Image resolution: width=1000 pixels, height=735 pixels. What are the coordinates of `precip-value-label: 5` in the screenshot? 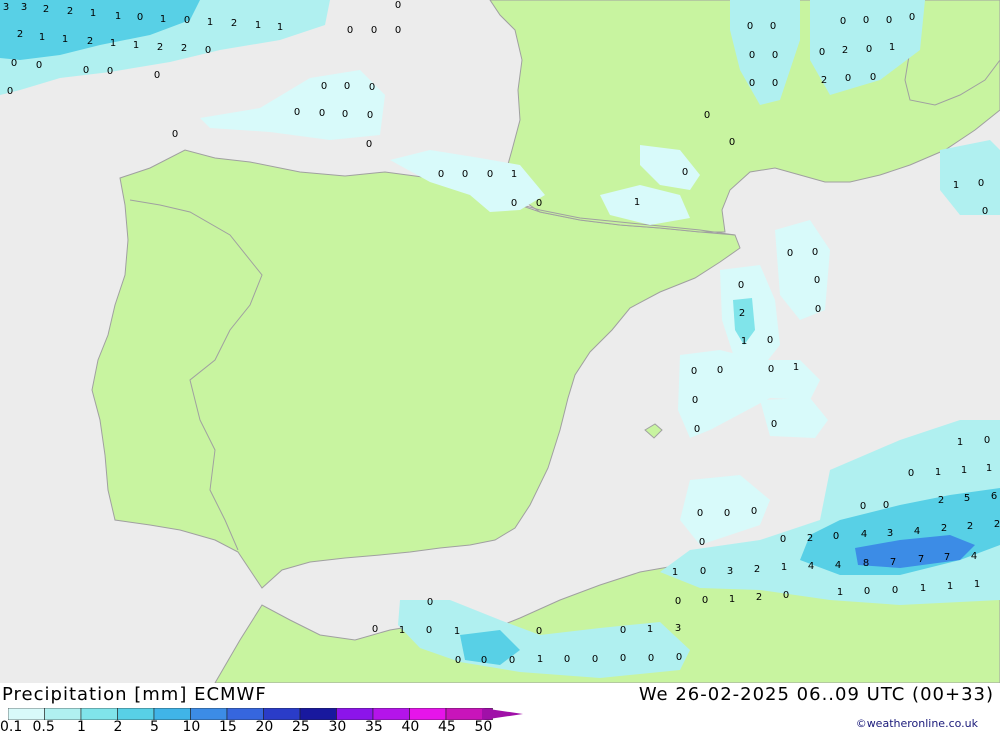 It's located at (967, 498).